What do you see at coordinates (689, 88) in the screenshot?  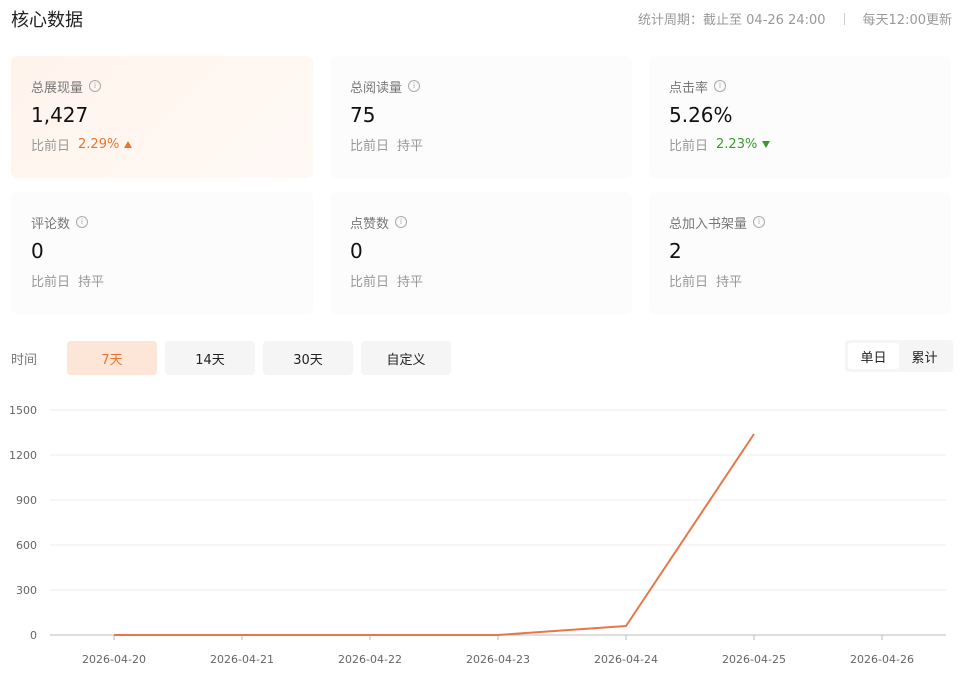 I see `metric-label: 点击率` at bounding box center [689, 88].